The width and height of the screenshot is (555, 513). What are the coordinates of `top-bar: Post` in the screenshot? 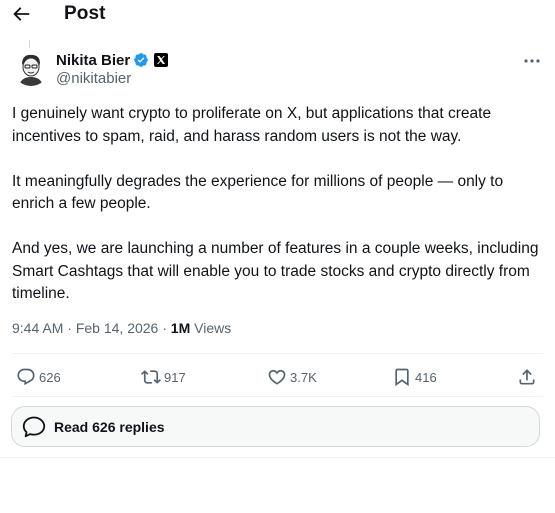 It's located at (277, 15).